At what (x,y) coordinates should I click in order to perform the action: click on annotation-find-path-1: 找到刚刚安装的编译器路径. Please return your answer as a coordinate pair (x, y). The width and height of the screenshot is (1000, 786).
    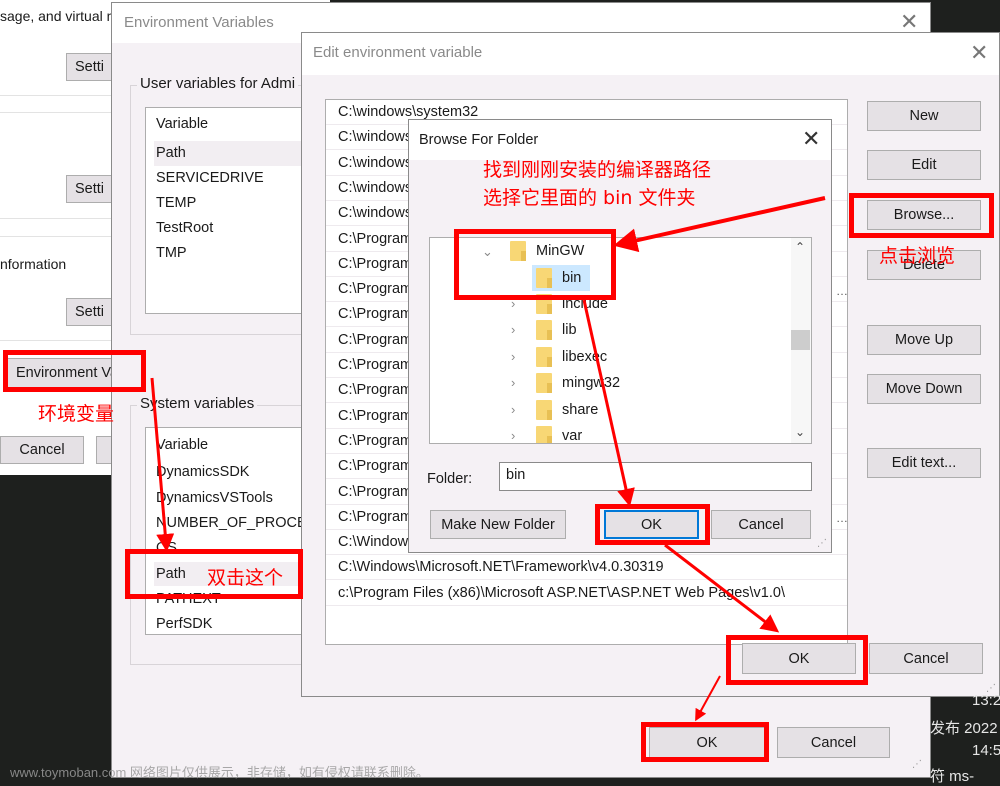
    Looking at the image, I should click on (597, 170).